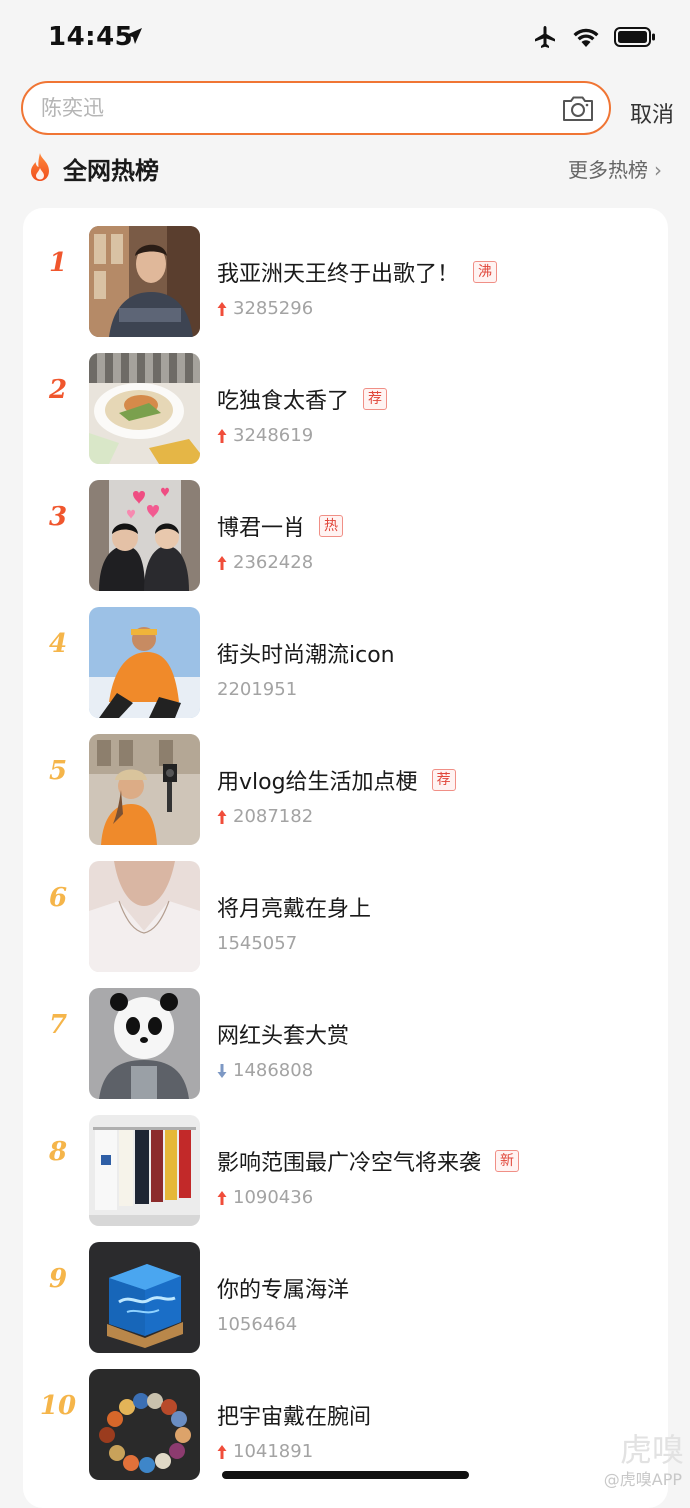 Image resolution: width=690 pixels, height=1508 pixels. Describe the element at coordinates (634, 37) in the screenshot. I see `battery-icon` at that location.